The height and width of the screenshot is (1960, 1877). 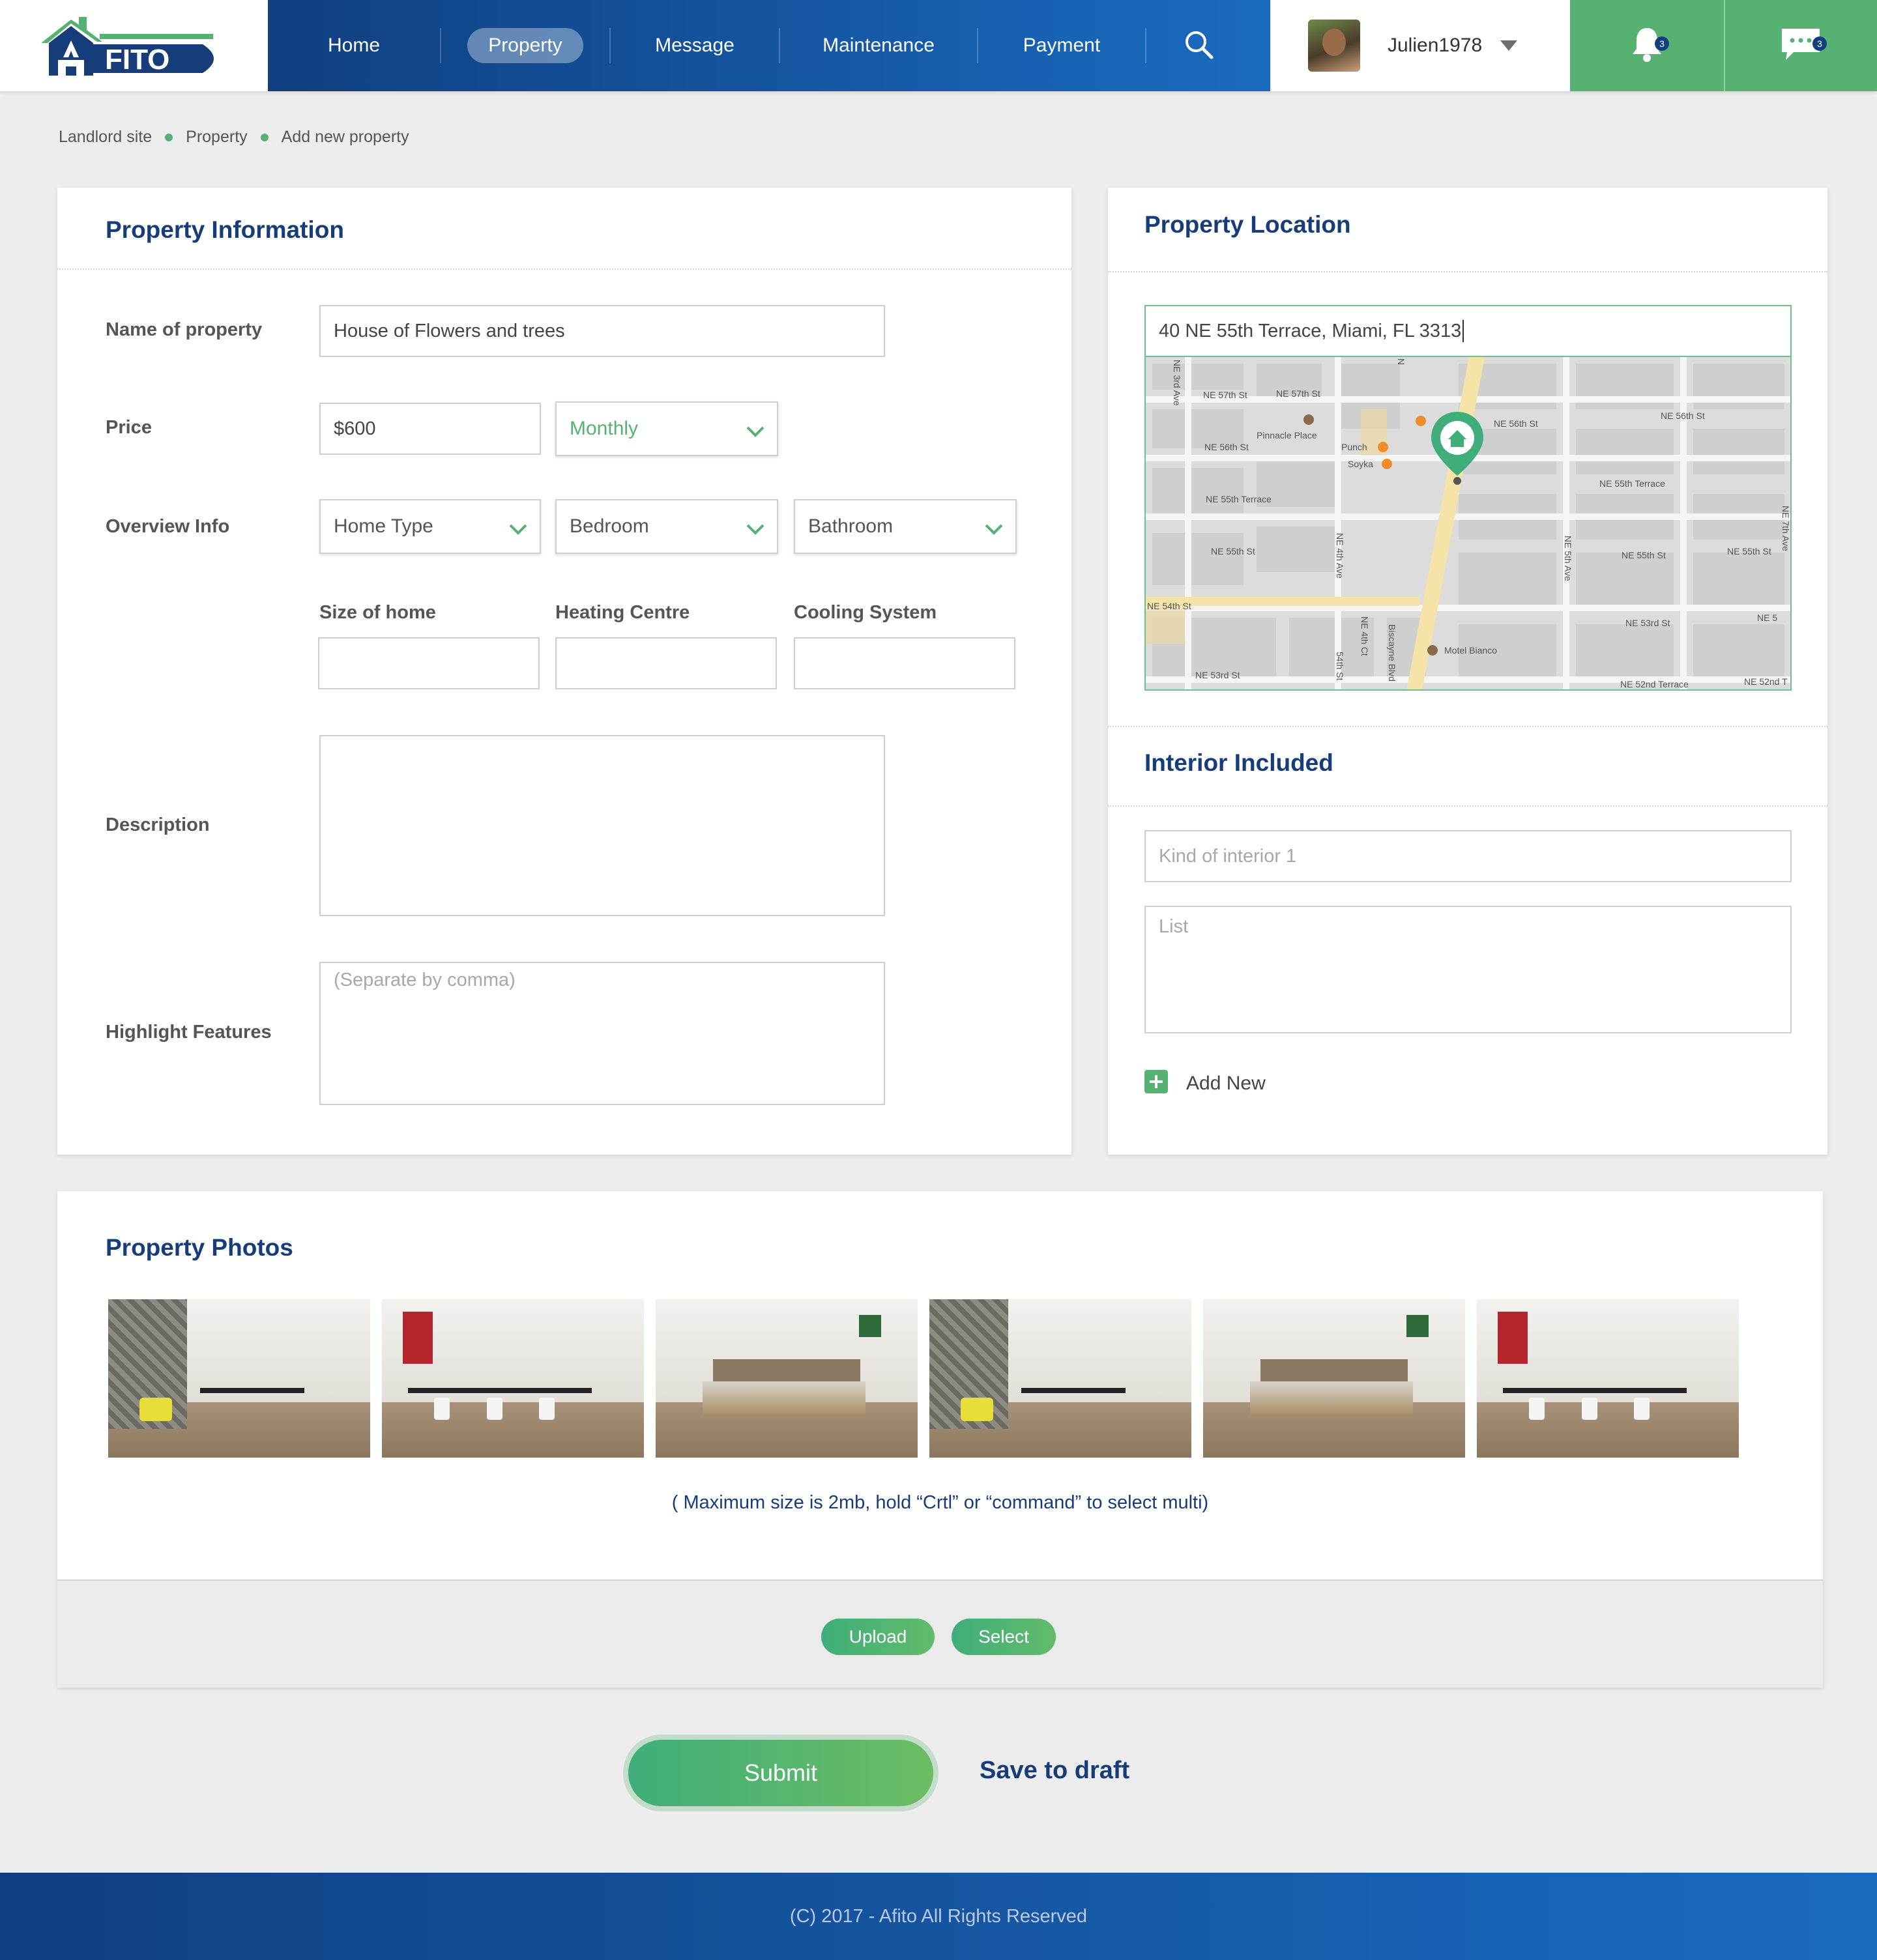 What do you see at coordinates (105, 137) in the screenshot?
I see `breadcrumb-landlord-site: Landlord site` at bounding box center [105, 137].